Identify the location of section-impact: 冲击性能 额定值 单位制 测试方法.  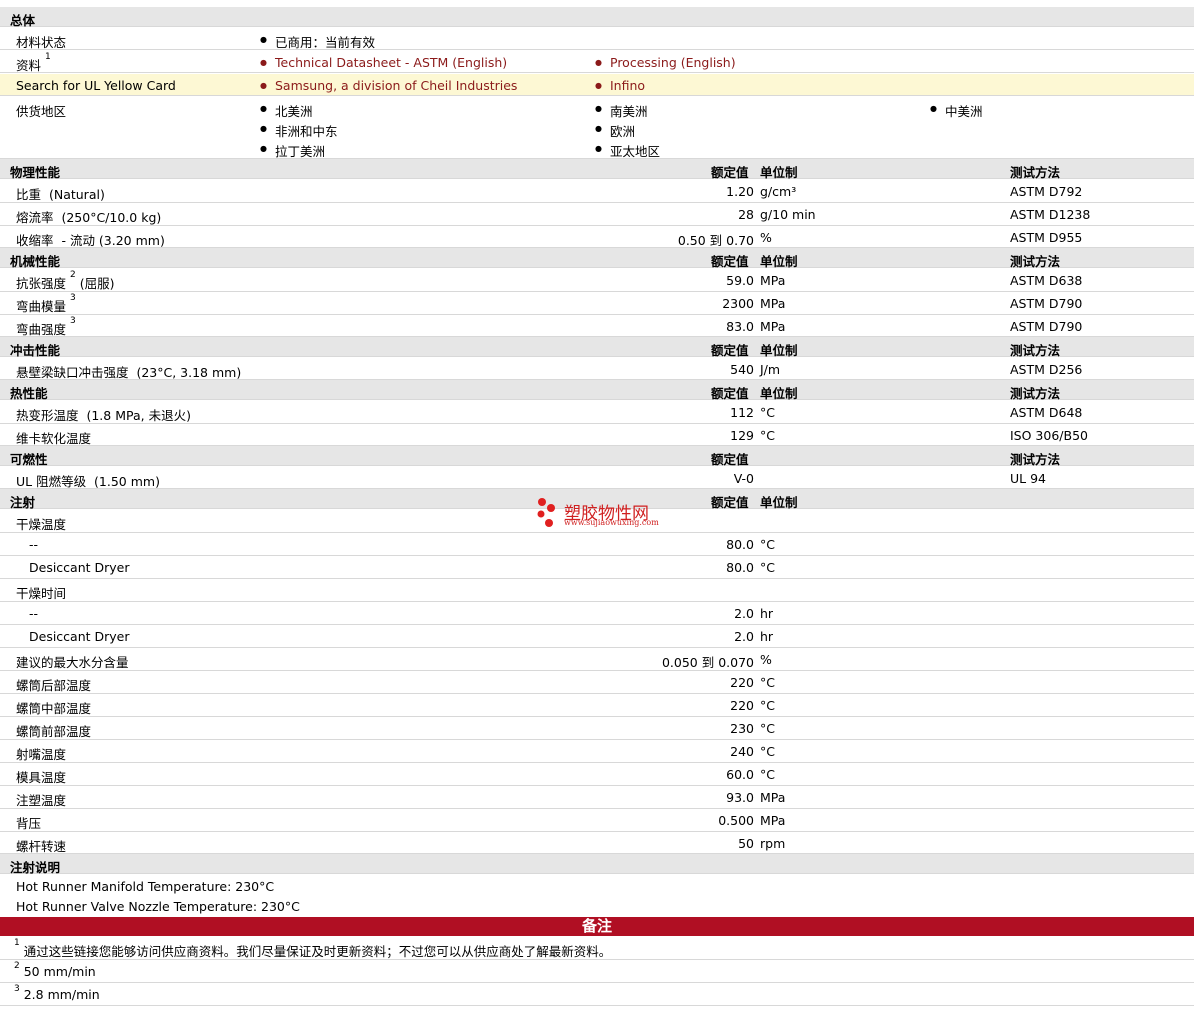
(597, 347).